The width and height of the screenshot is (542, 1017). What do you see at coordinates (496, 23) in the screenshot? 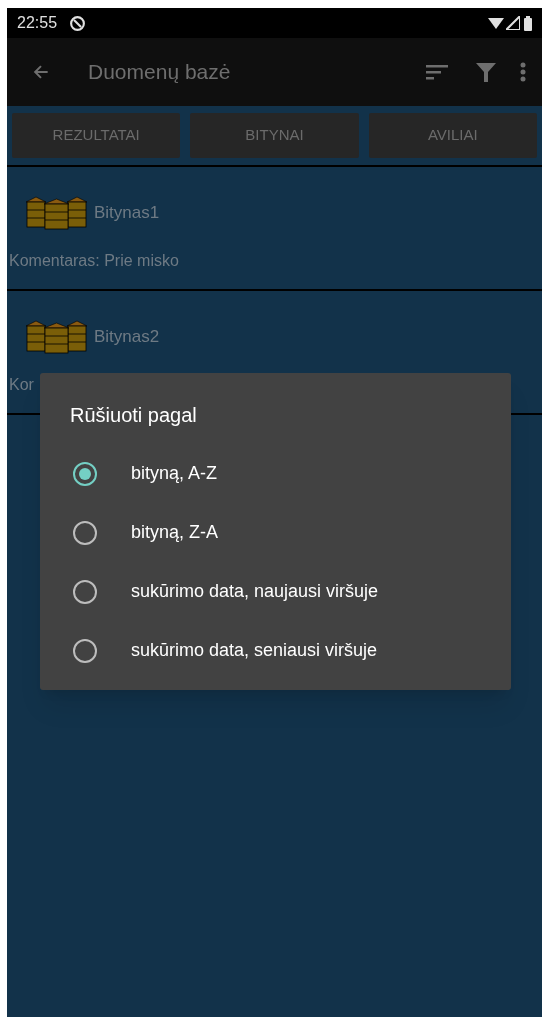
I see `wifi-icon` at bounding box center [496, 23].